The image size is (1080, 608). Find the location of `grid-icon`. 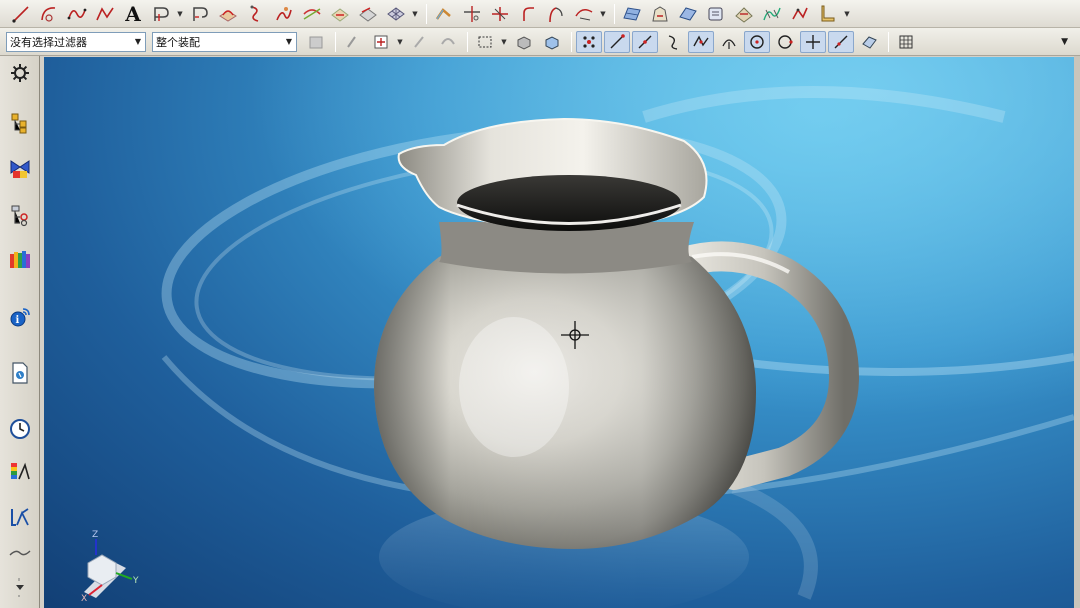

grid-icon is located at coordinates (906, 42).